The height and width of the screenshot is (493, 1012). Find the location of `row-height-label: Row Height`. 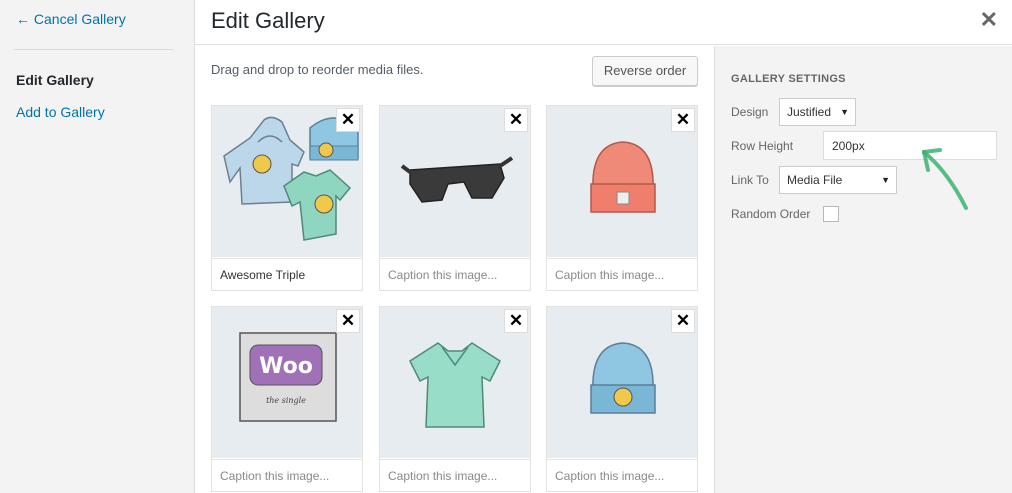

row-height-label: Row Height is located at coordinates (762, 146).